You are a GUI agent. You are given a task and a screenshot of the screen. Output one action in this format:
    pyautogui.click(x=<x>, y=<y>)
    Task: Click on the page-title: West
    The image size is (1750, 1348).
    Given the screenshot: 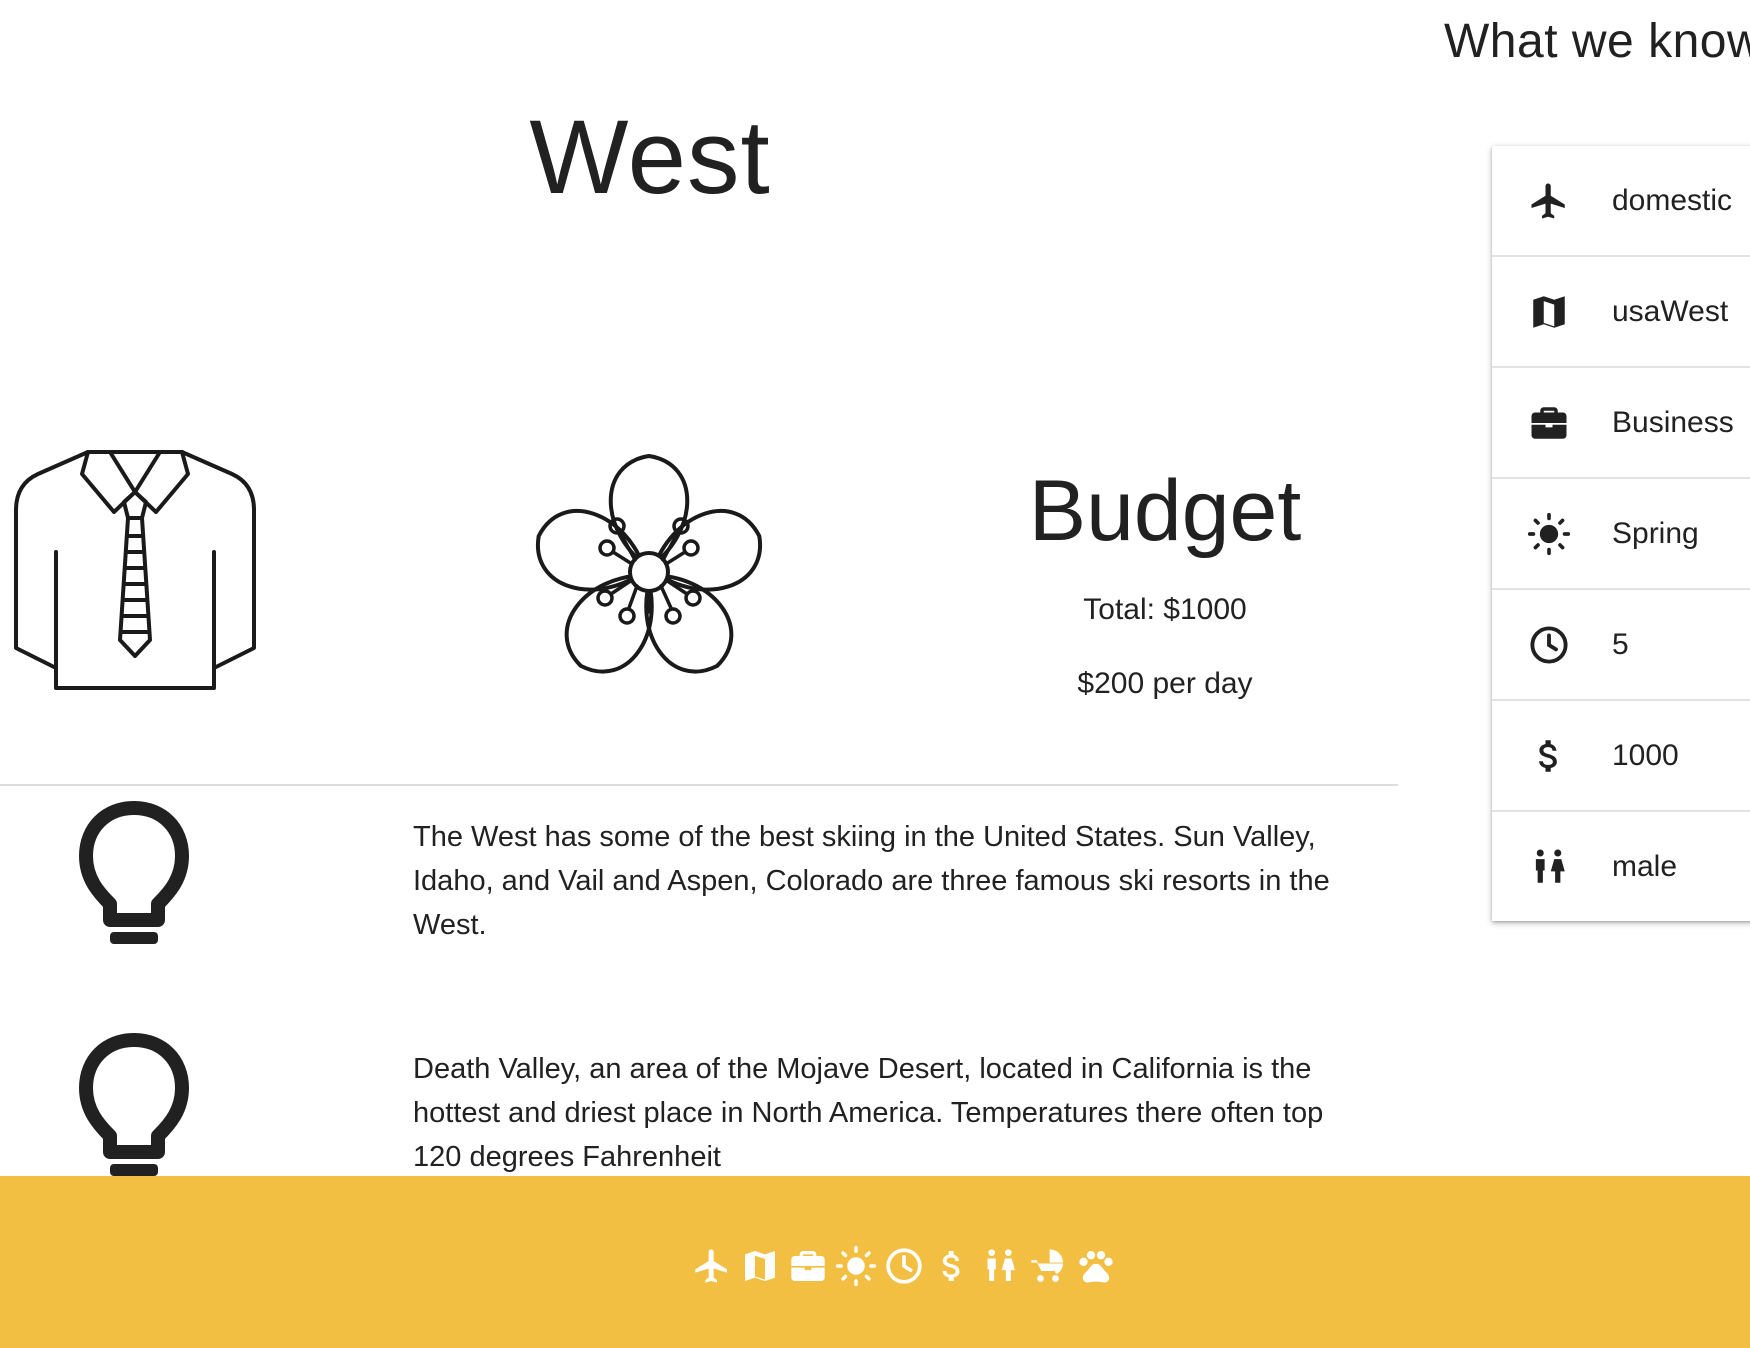 What is the action you would take?
    pyautogui.click(x=650, y=157)
    